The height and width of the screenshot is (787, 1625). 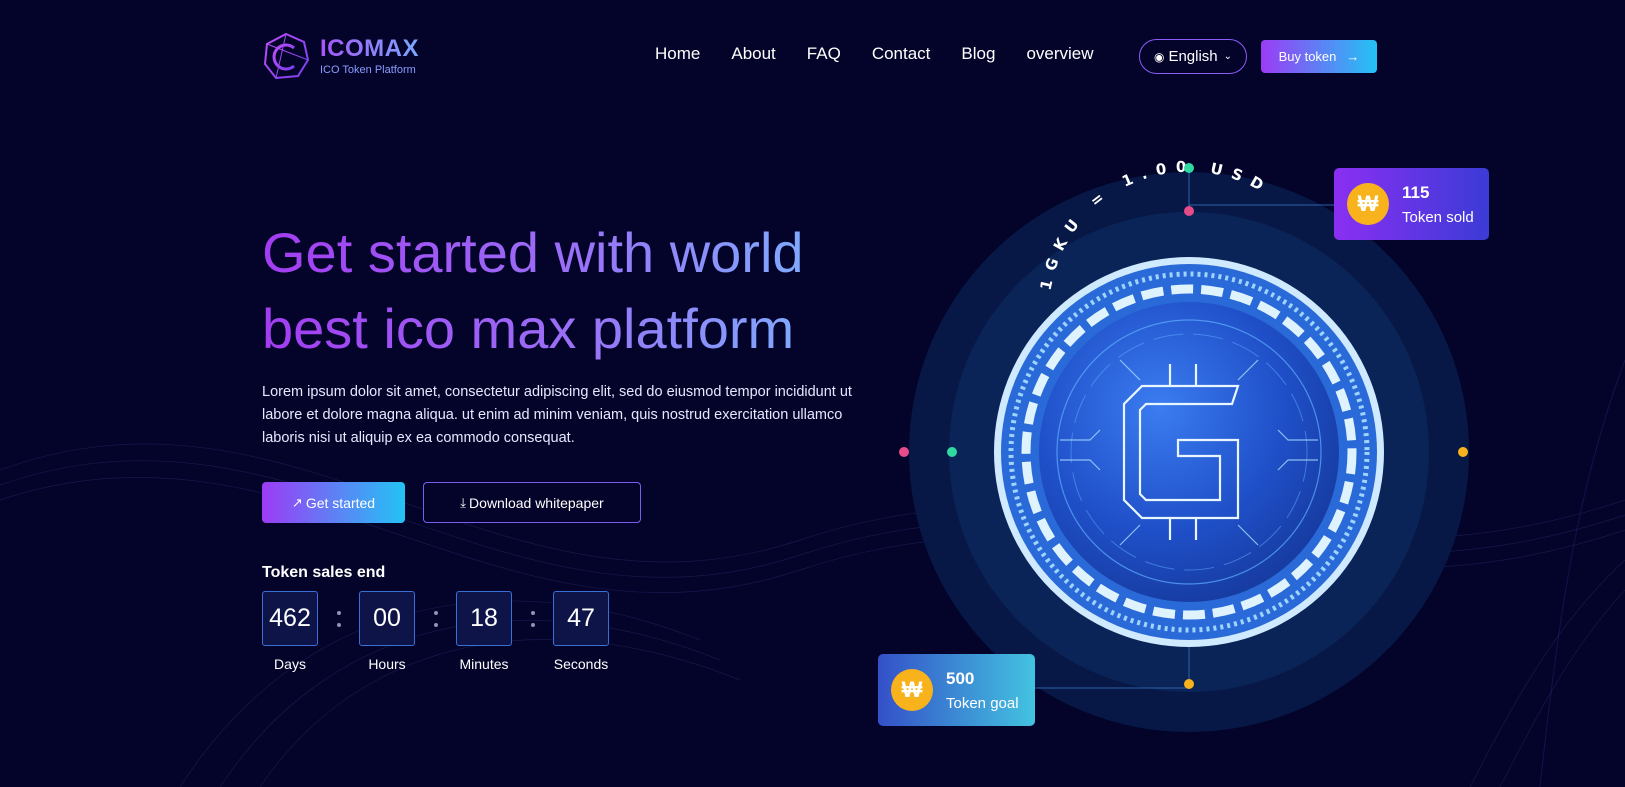 What do you see at coordinates (1307, 56) in the screenshot?
I see `buy-token-label: Buy token` at bounding box center [1307, 56].